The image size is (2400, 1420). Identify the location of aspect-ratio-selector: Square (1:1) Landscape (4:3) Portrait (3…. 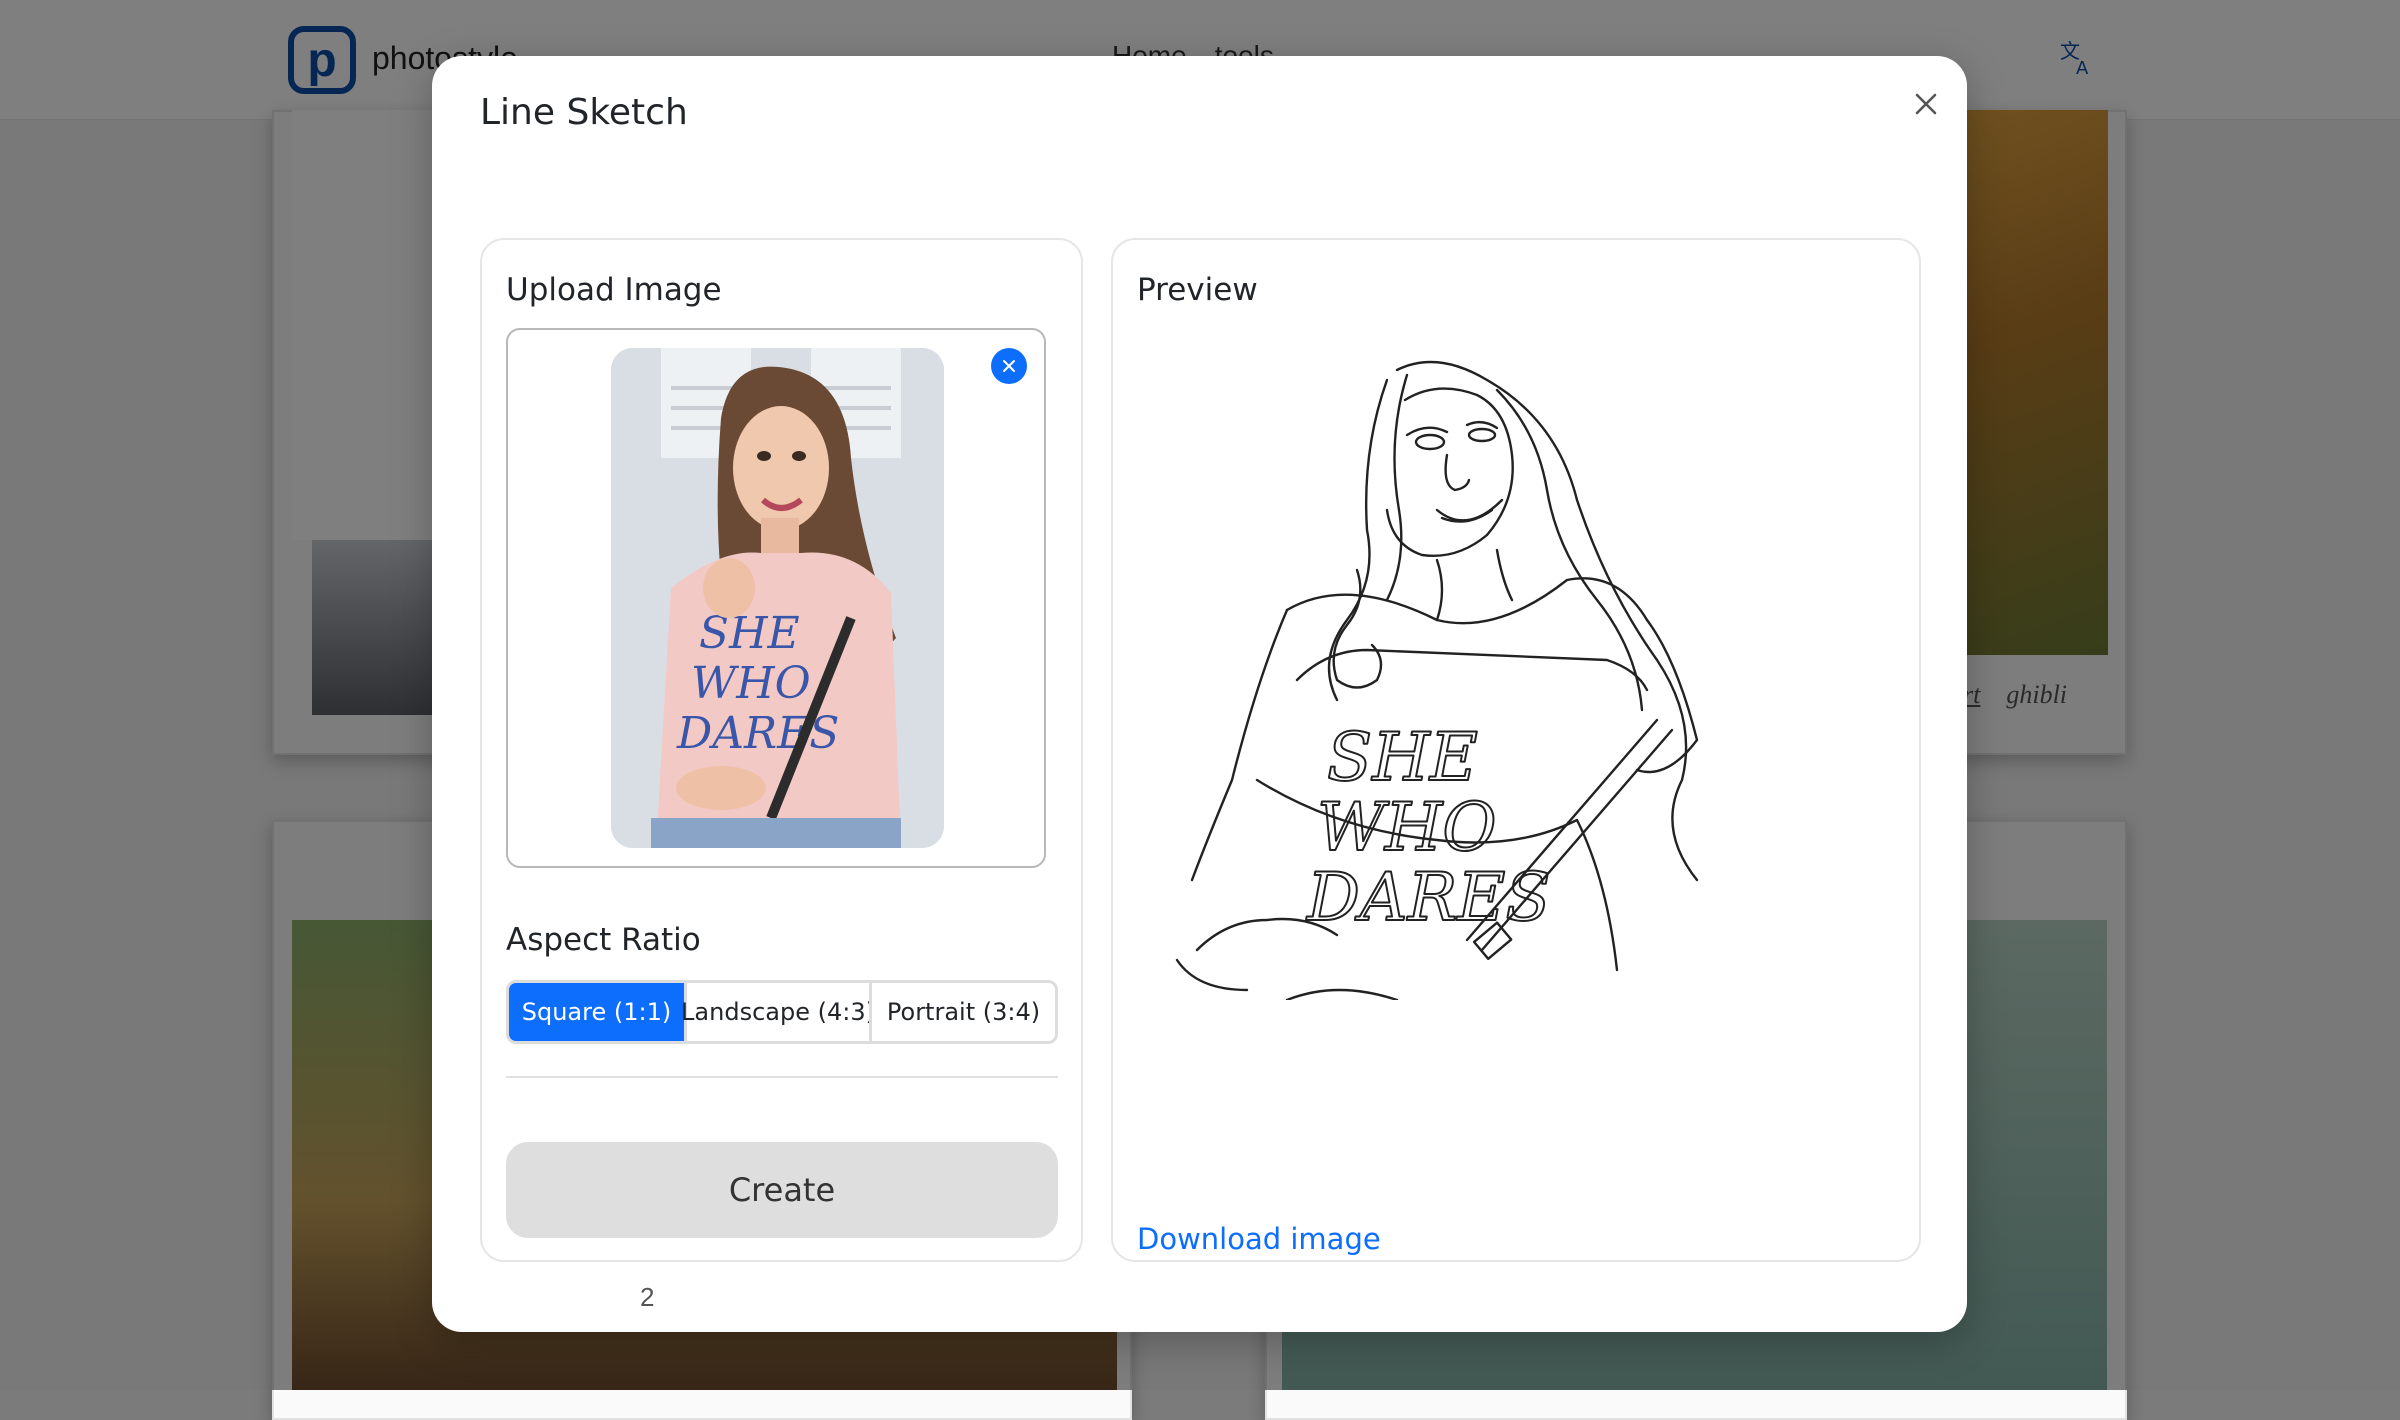
(782, 1012).